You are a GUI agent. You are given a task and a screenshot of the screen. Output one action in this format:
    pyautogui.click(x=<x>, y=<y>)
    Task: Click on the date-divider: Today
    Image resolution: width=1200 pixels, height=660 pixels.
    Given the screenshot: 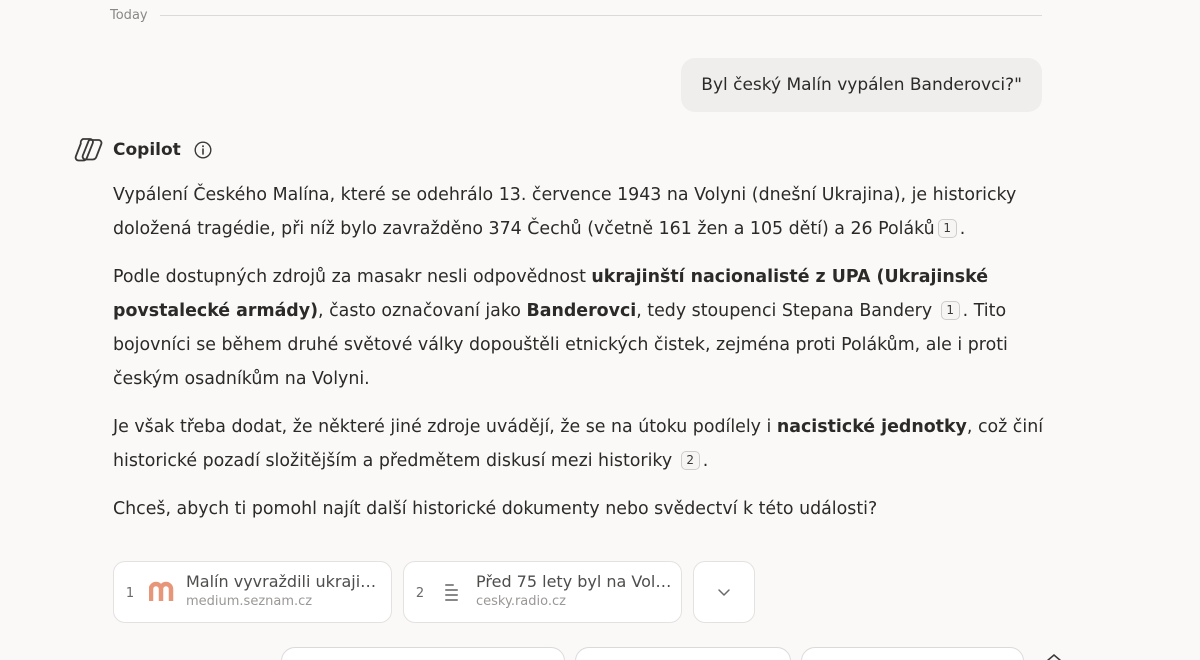 What is the action you would take?
    pyautogui.click(x=576, y=15)
    